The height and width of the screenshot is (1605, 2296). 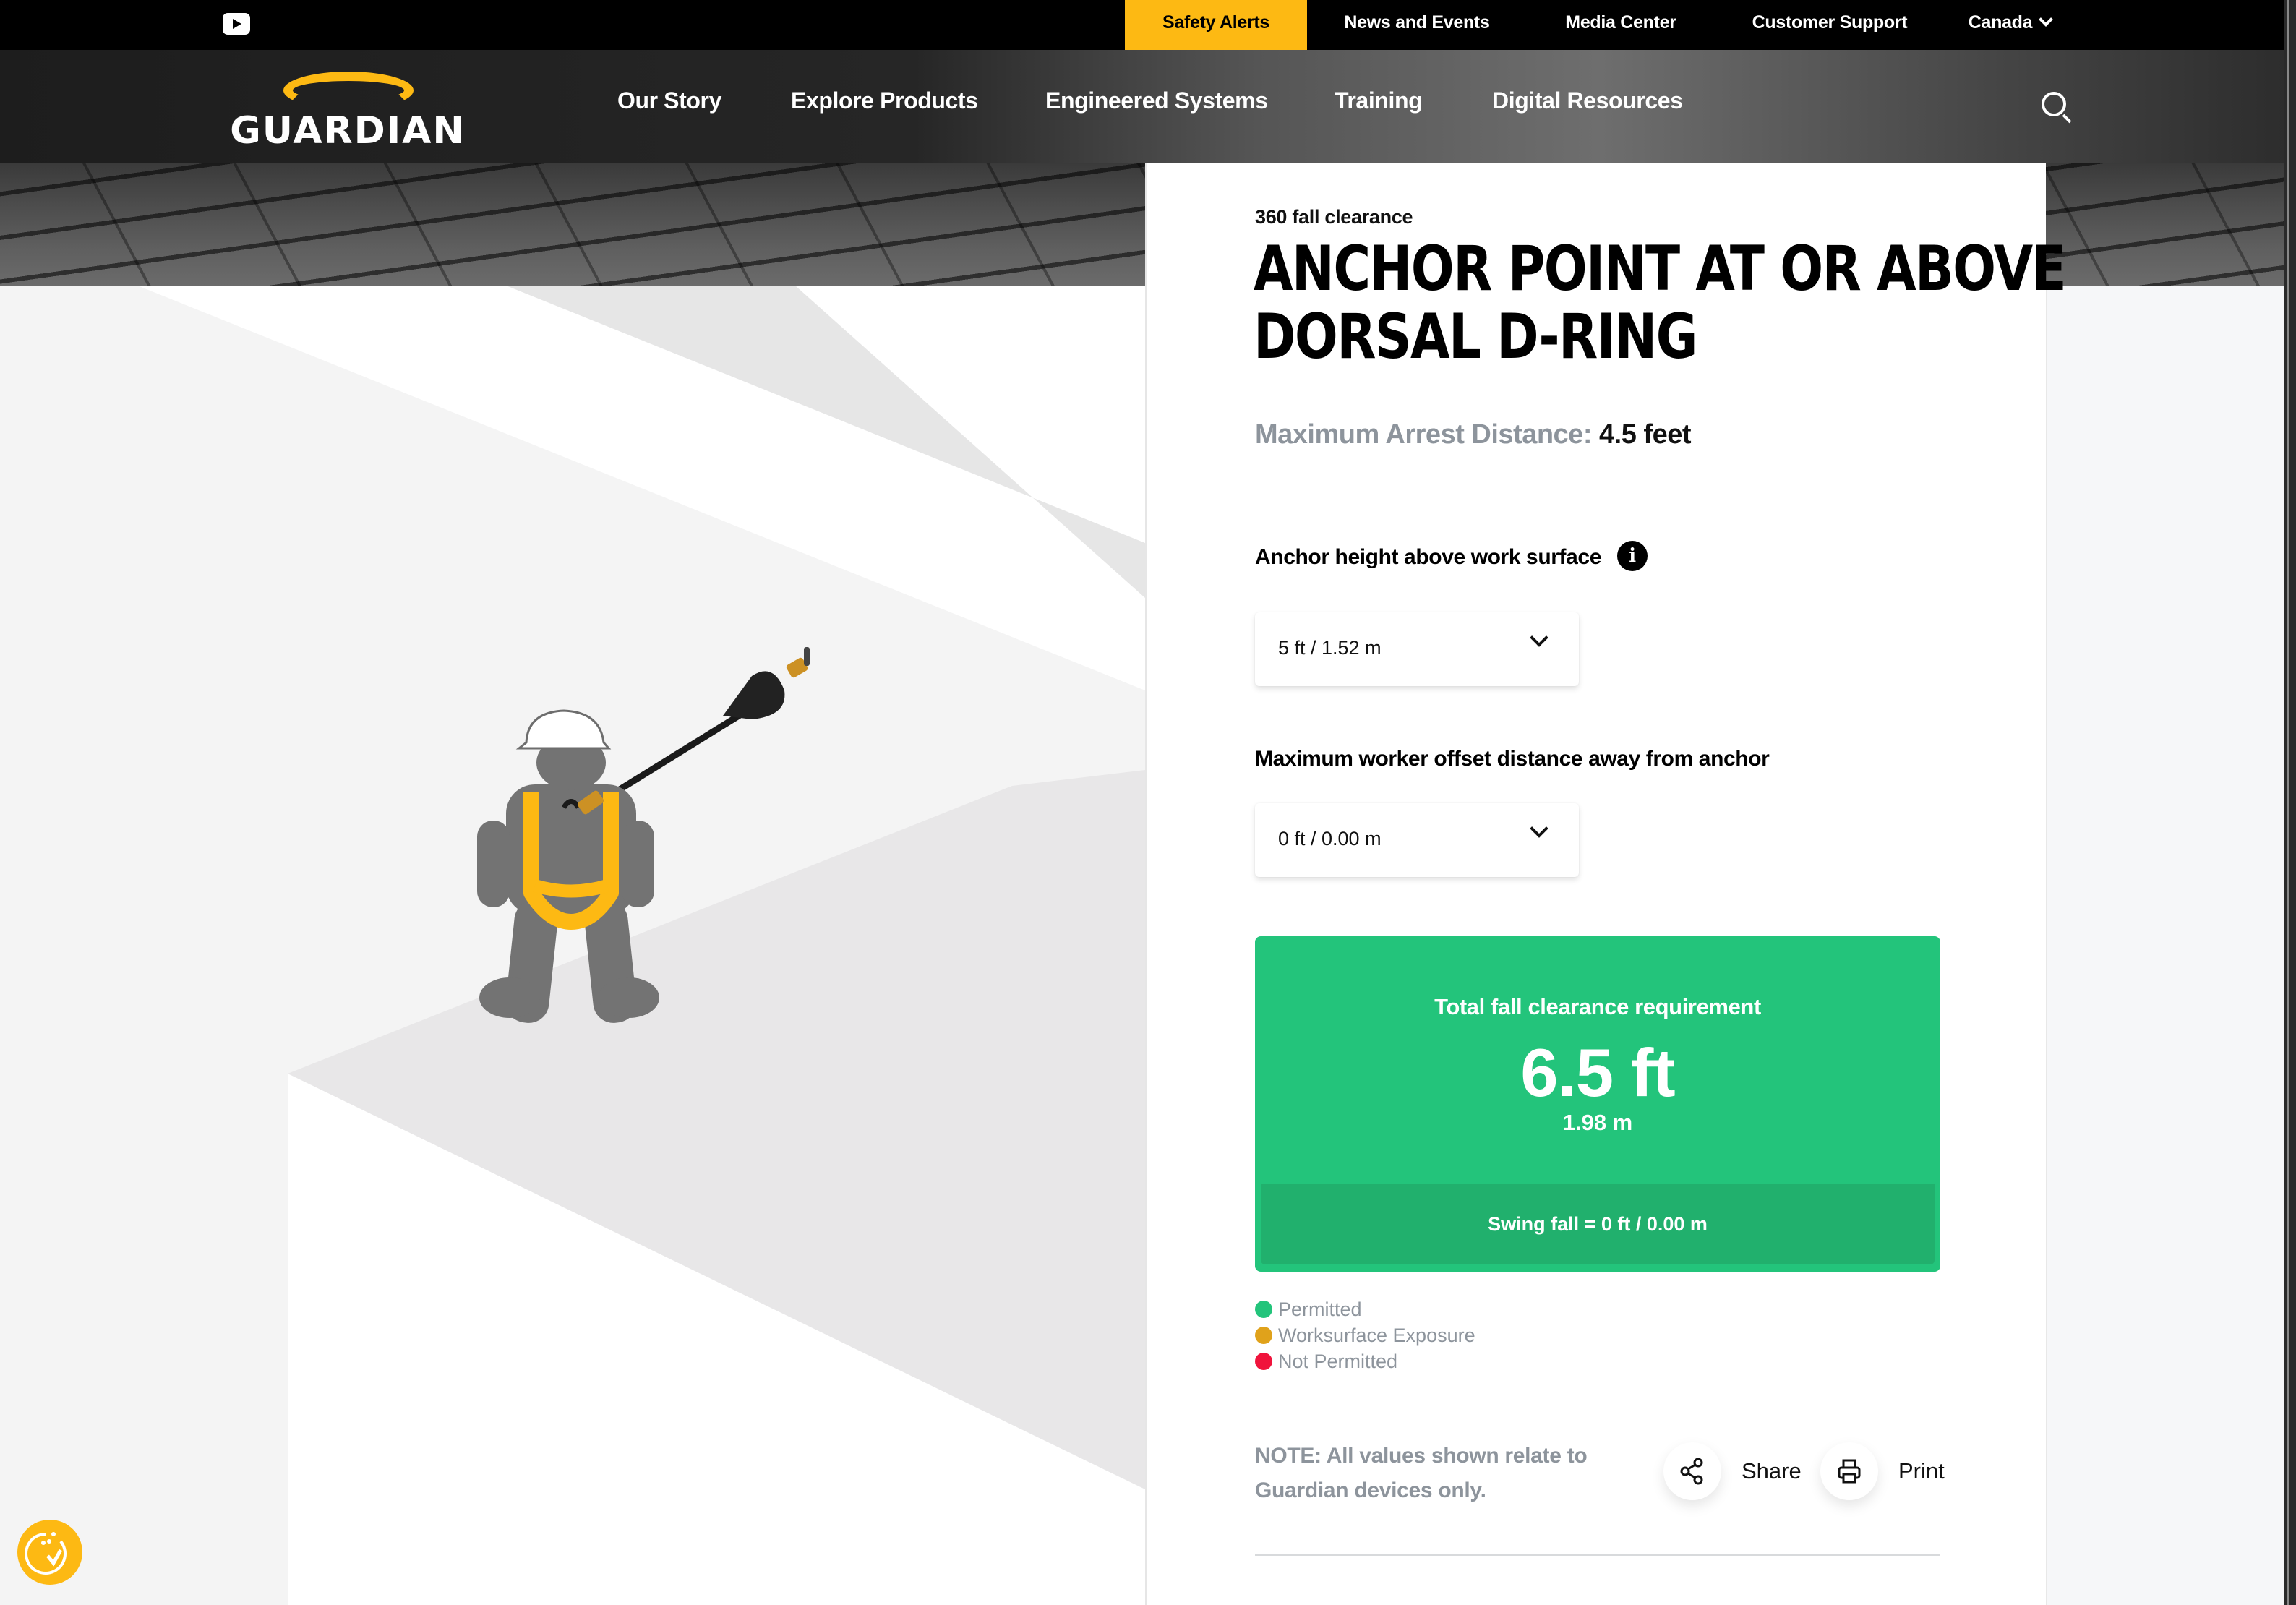 I want to click on legend-label: Worksurface Exposure, so click(x=1376, y=1335).